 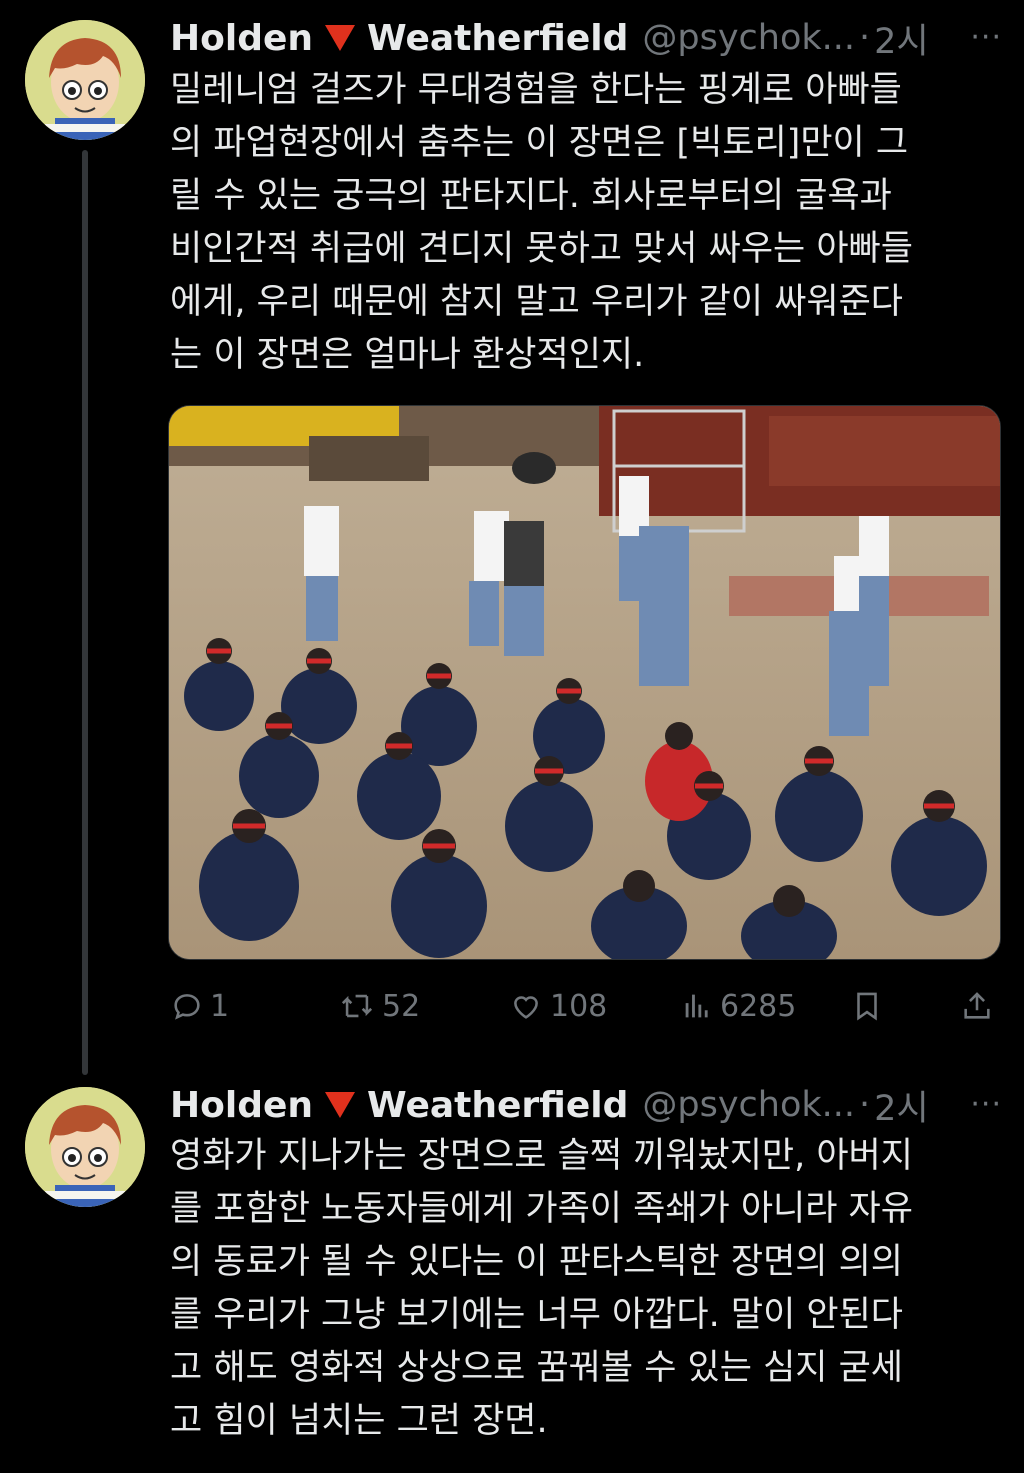 I want to click on tweet-actions: 1 52 108 6285, so click(x=585, y=1006).